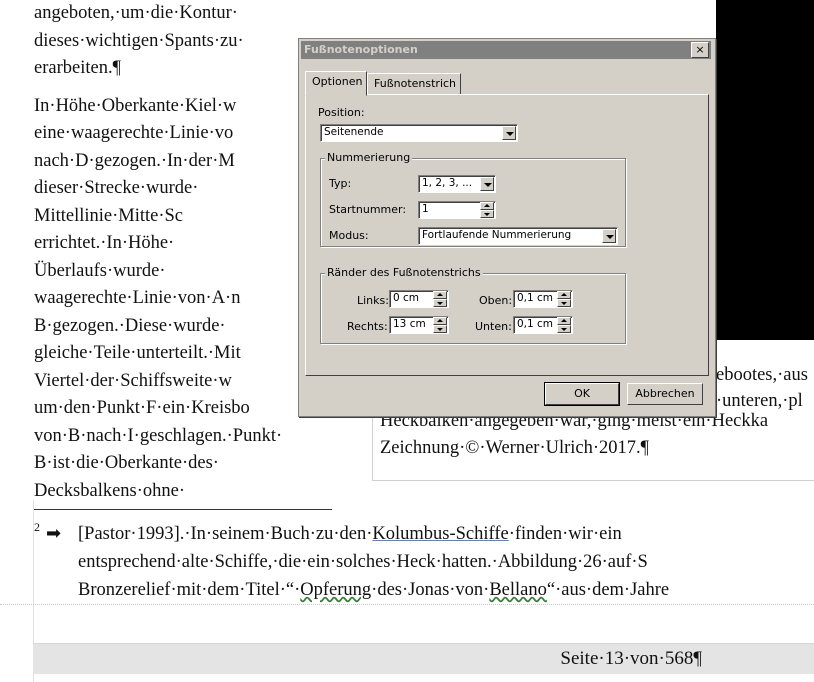  What do you see at coordinates (765, 388) in the screenshot?
I see `image-caption-overflow: ebootes,·aus ·unteren,·pl` at bounding box center [765, 388].